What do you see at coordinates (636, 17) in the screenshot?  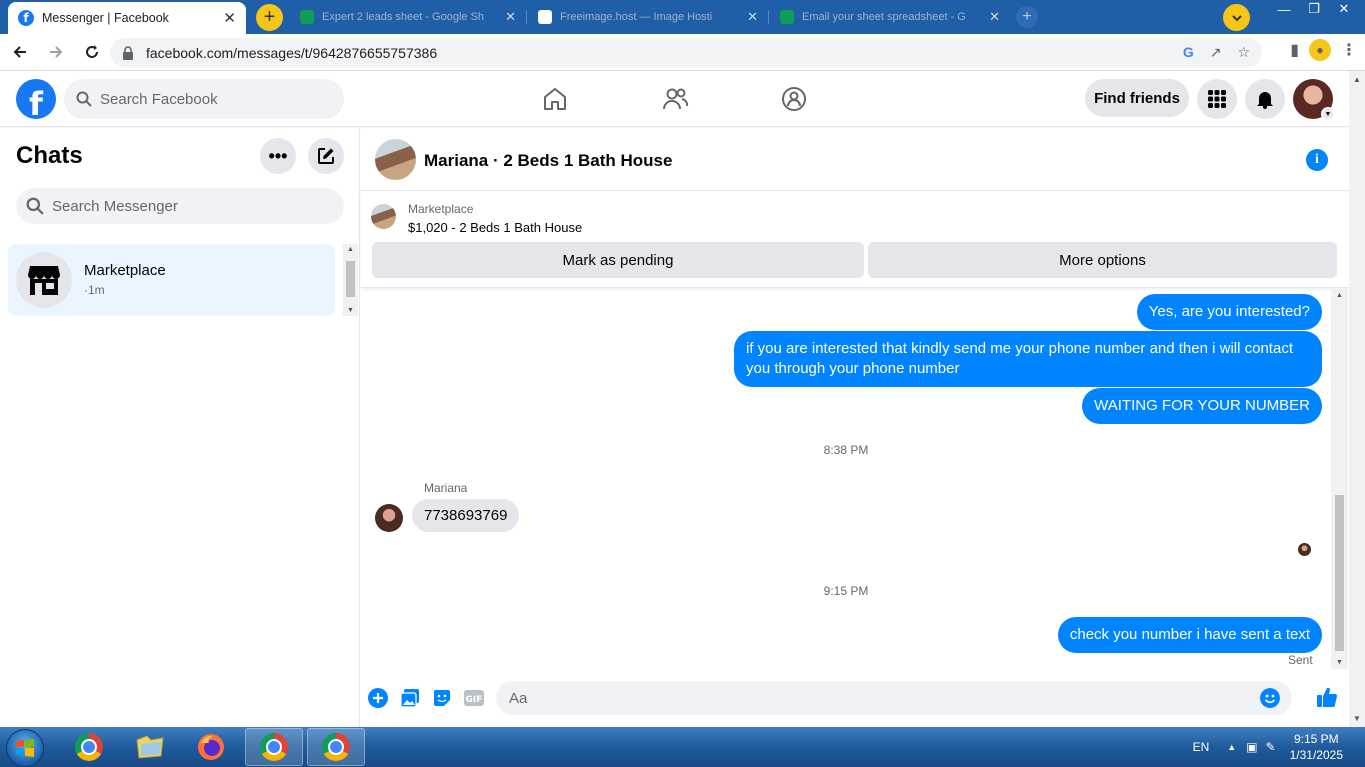 I see `tab-title: Freeimage.host — Image Hosti` at bounding box center [636, 17].